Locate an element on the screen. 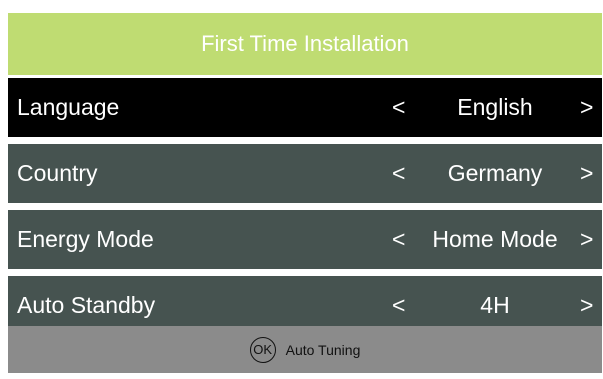 The height and width of the screenshot is (379, 603). ok-button-icon: OK is located at coordinates (262, 349).